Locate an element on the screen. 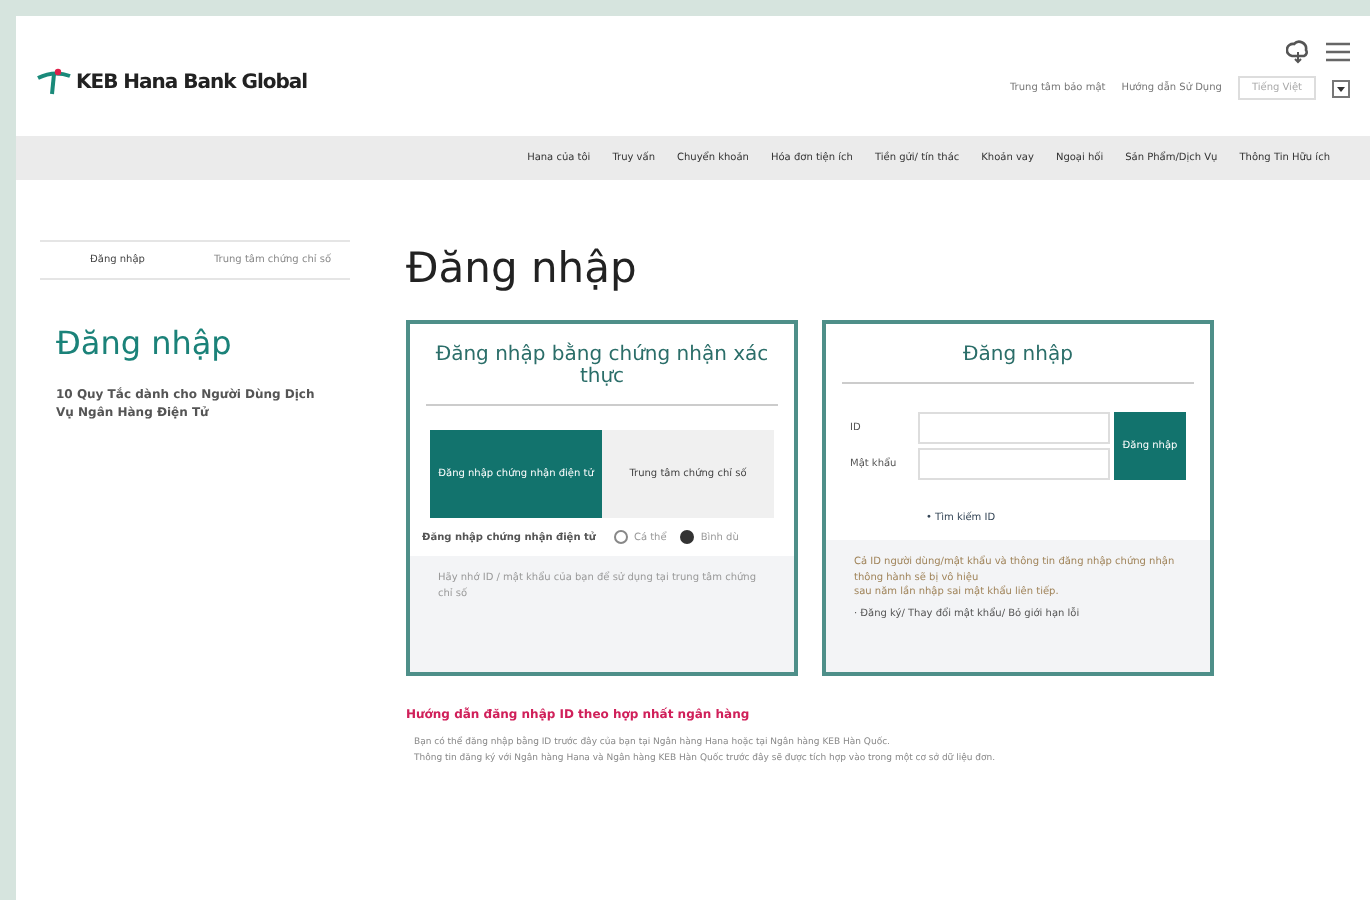 The width and height of the screenshot is (1370, 900). dropdown-icon is located at coordinates (1341, 88).